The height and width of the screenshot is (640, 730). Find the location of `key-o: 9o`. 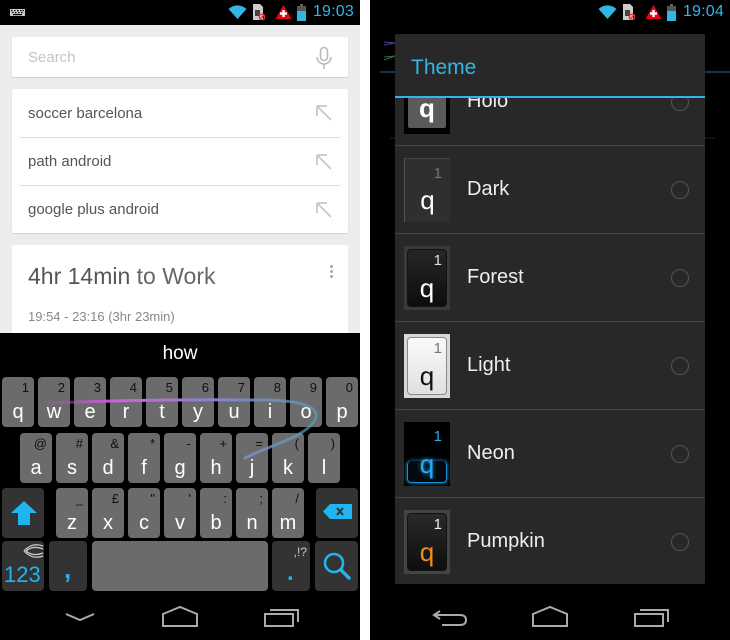

key-o: 9o is located at coordinates (306, 402).